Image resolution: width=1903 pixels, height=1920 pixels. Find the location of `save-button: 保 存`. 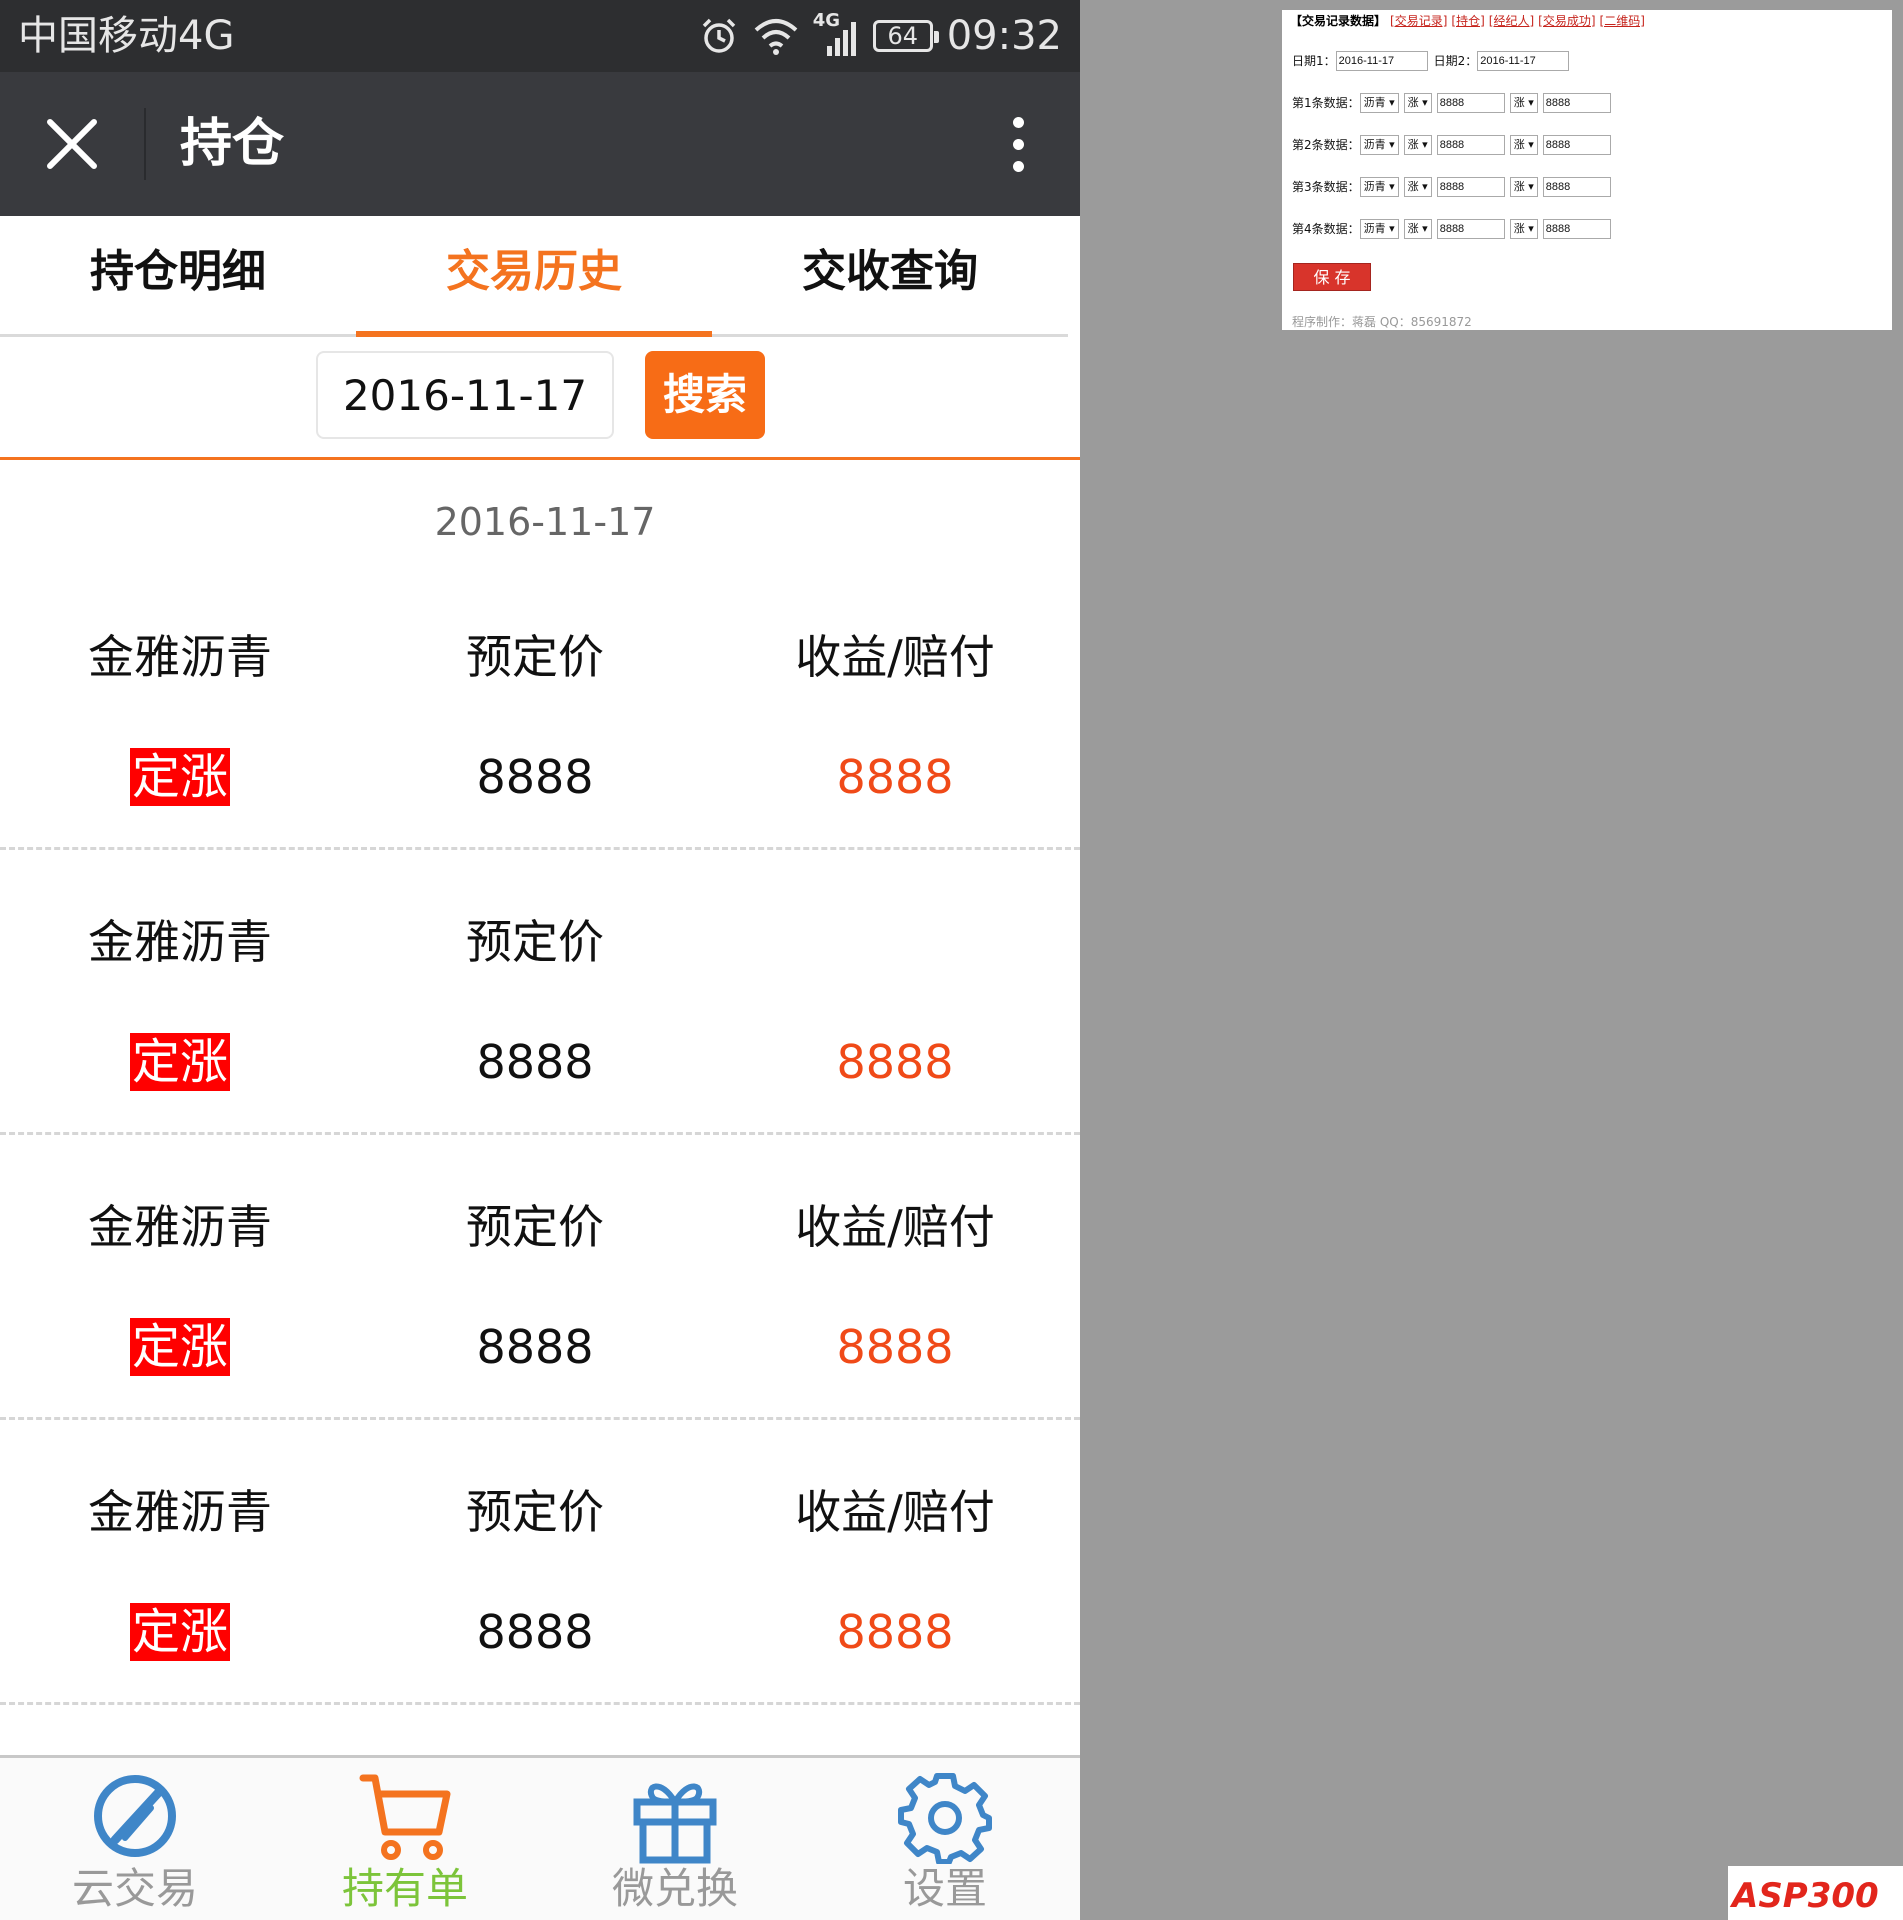

save-button: 保 存 is located at coordinates (1332, 277).